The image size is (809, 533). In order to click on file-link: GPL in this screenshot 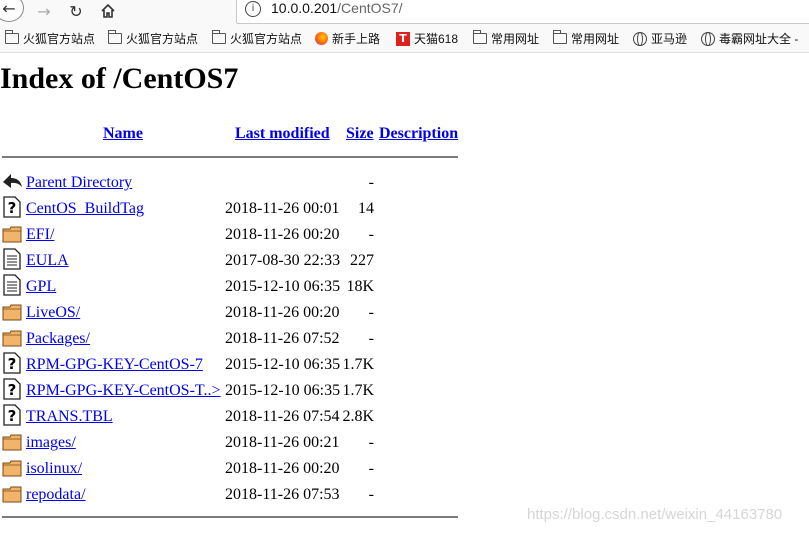, I will do `click(41, 287)`.